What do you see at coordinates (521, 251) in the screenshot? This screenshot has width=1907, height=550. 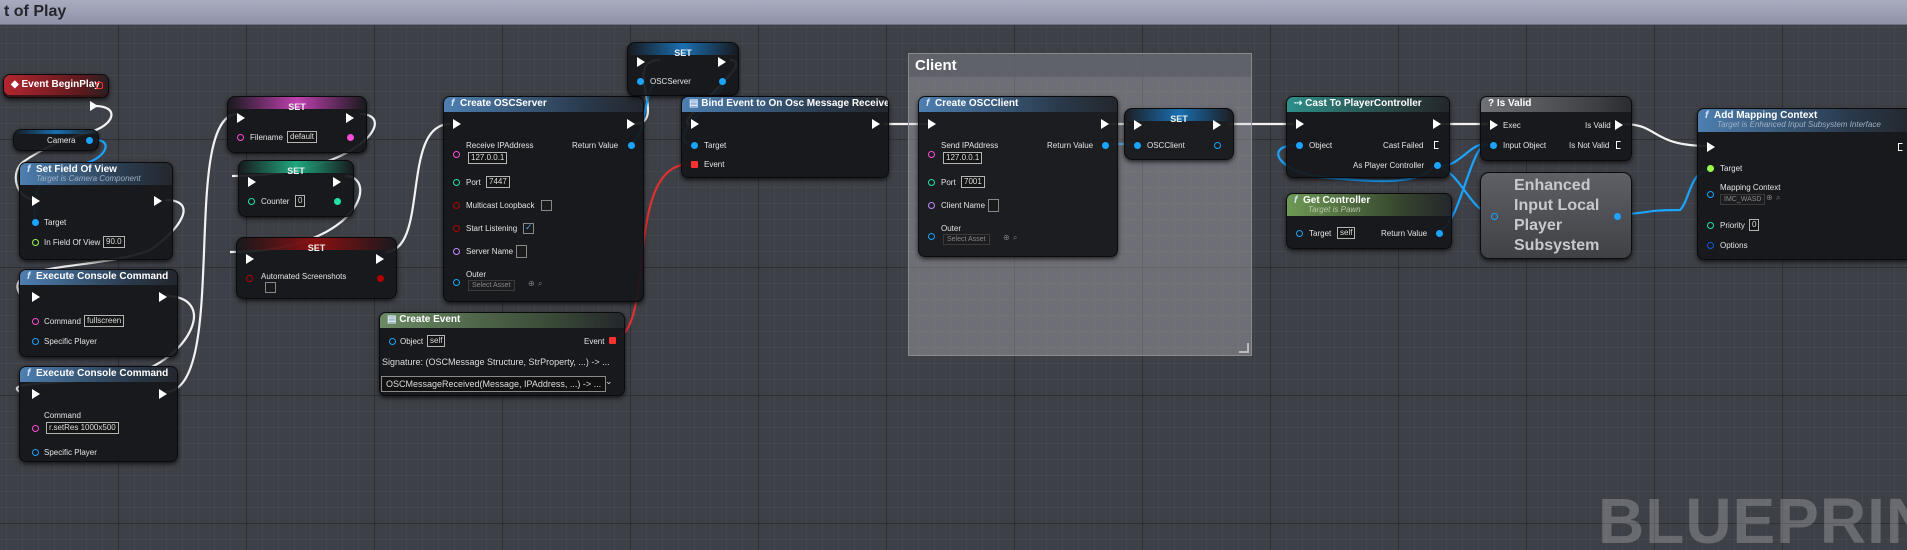 I see `server-name-field` at bounding box center [521, 251].